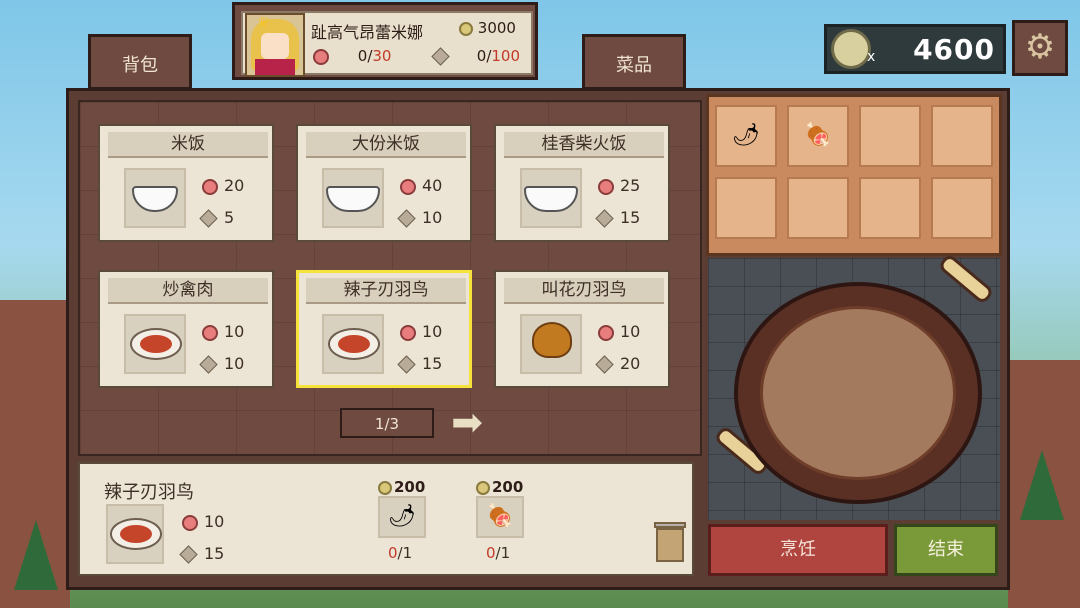 Image resolution: width=1080 pixels, height=608 pixels. Describe the element at coordinates (506, 56) in the screenshot. I see `diamond-max: 100` at that location.